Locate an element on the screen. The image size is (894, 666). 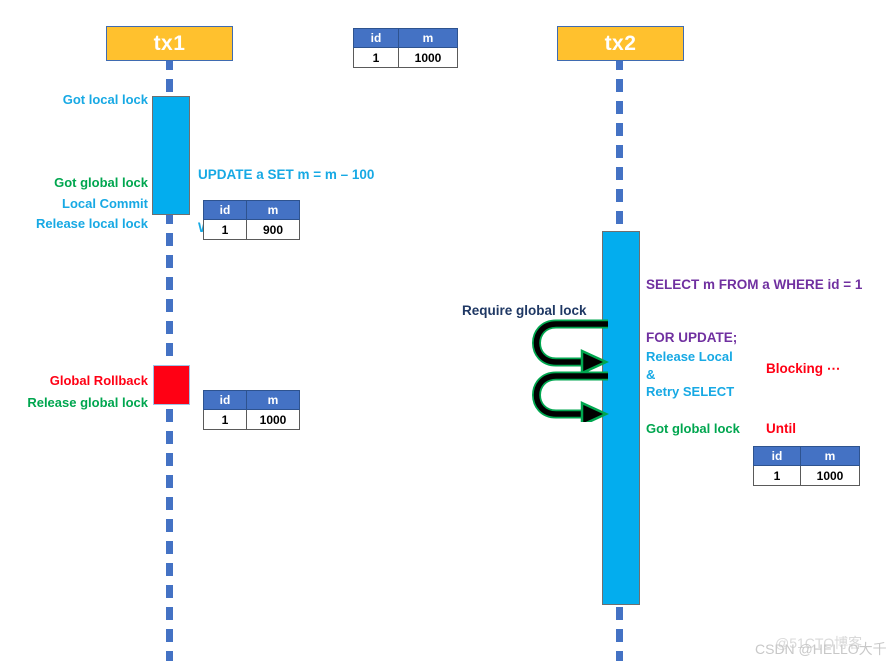
watermark-primary: CSDN @HELLO大千 is located at coordinates (821, 649).